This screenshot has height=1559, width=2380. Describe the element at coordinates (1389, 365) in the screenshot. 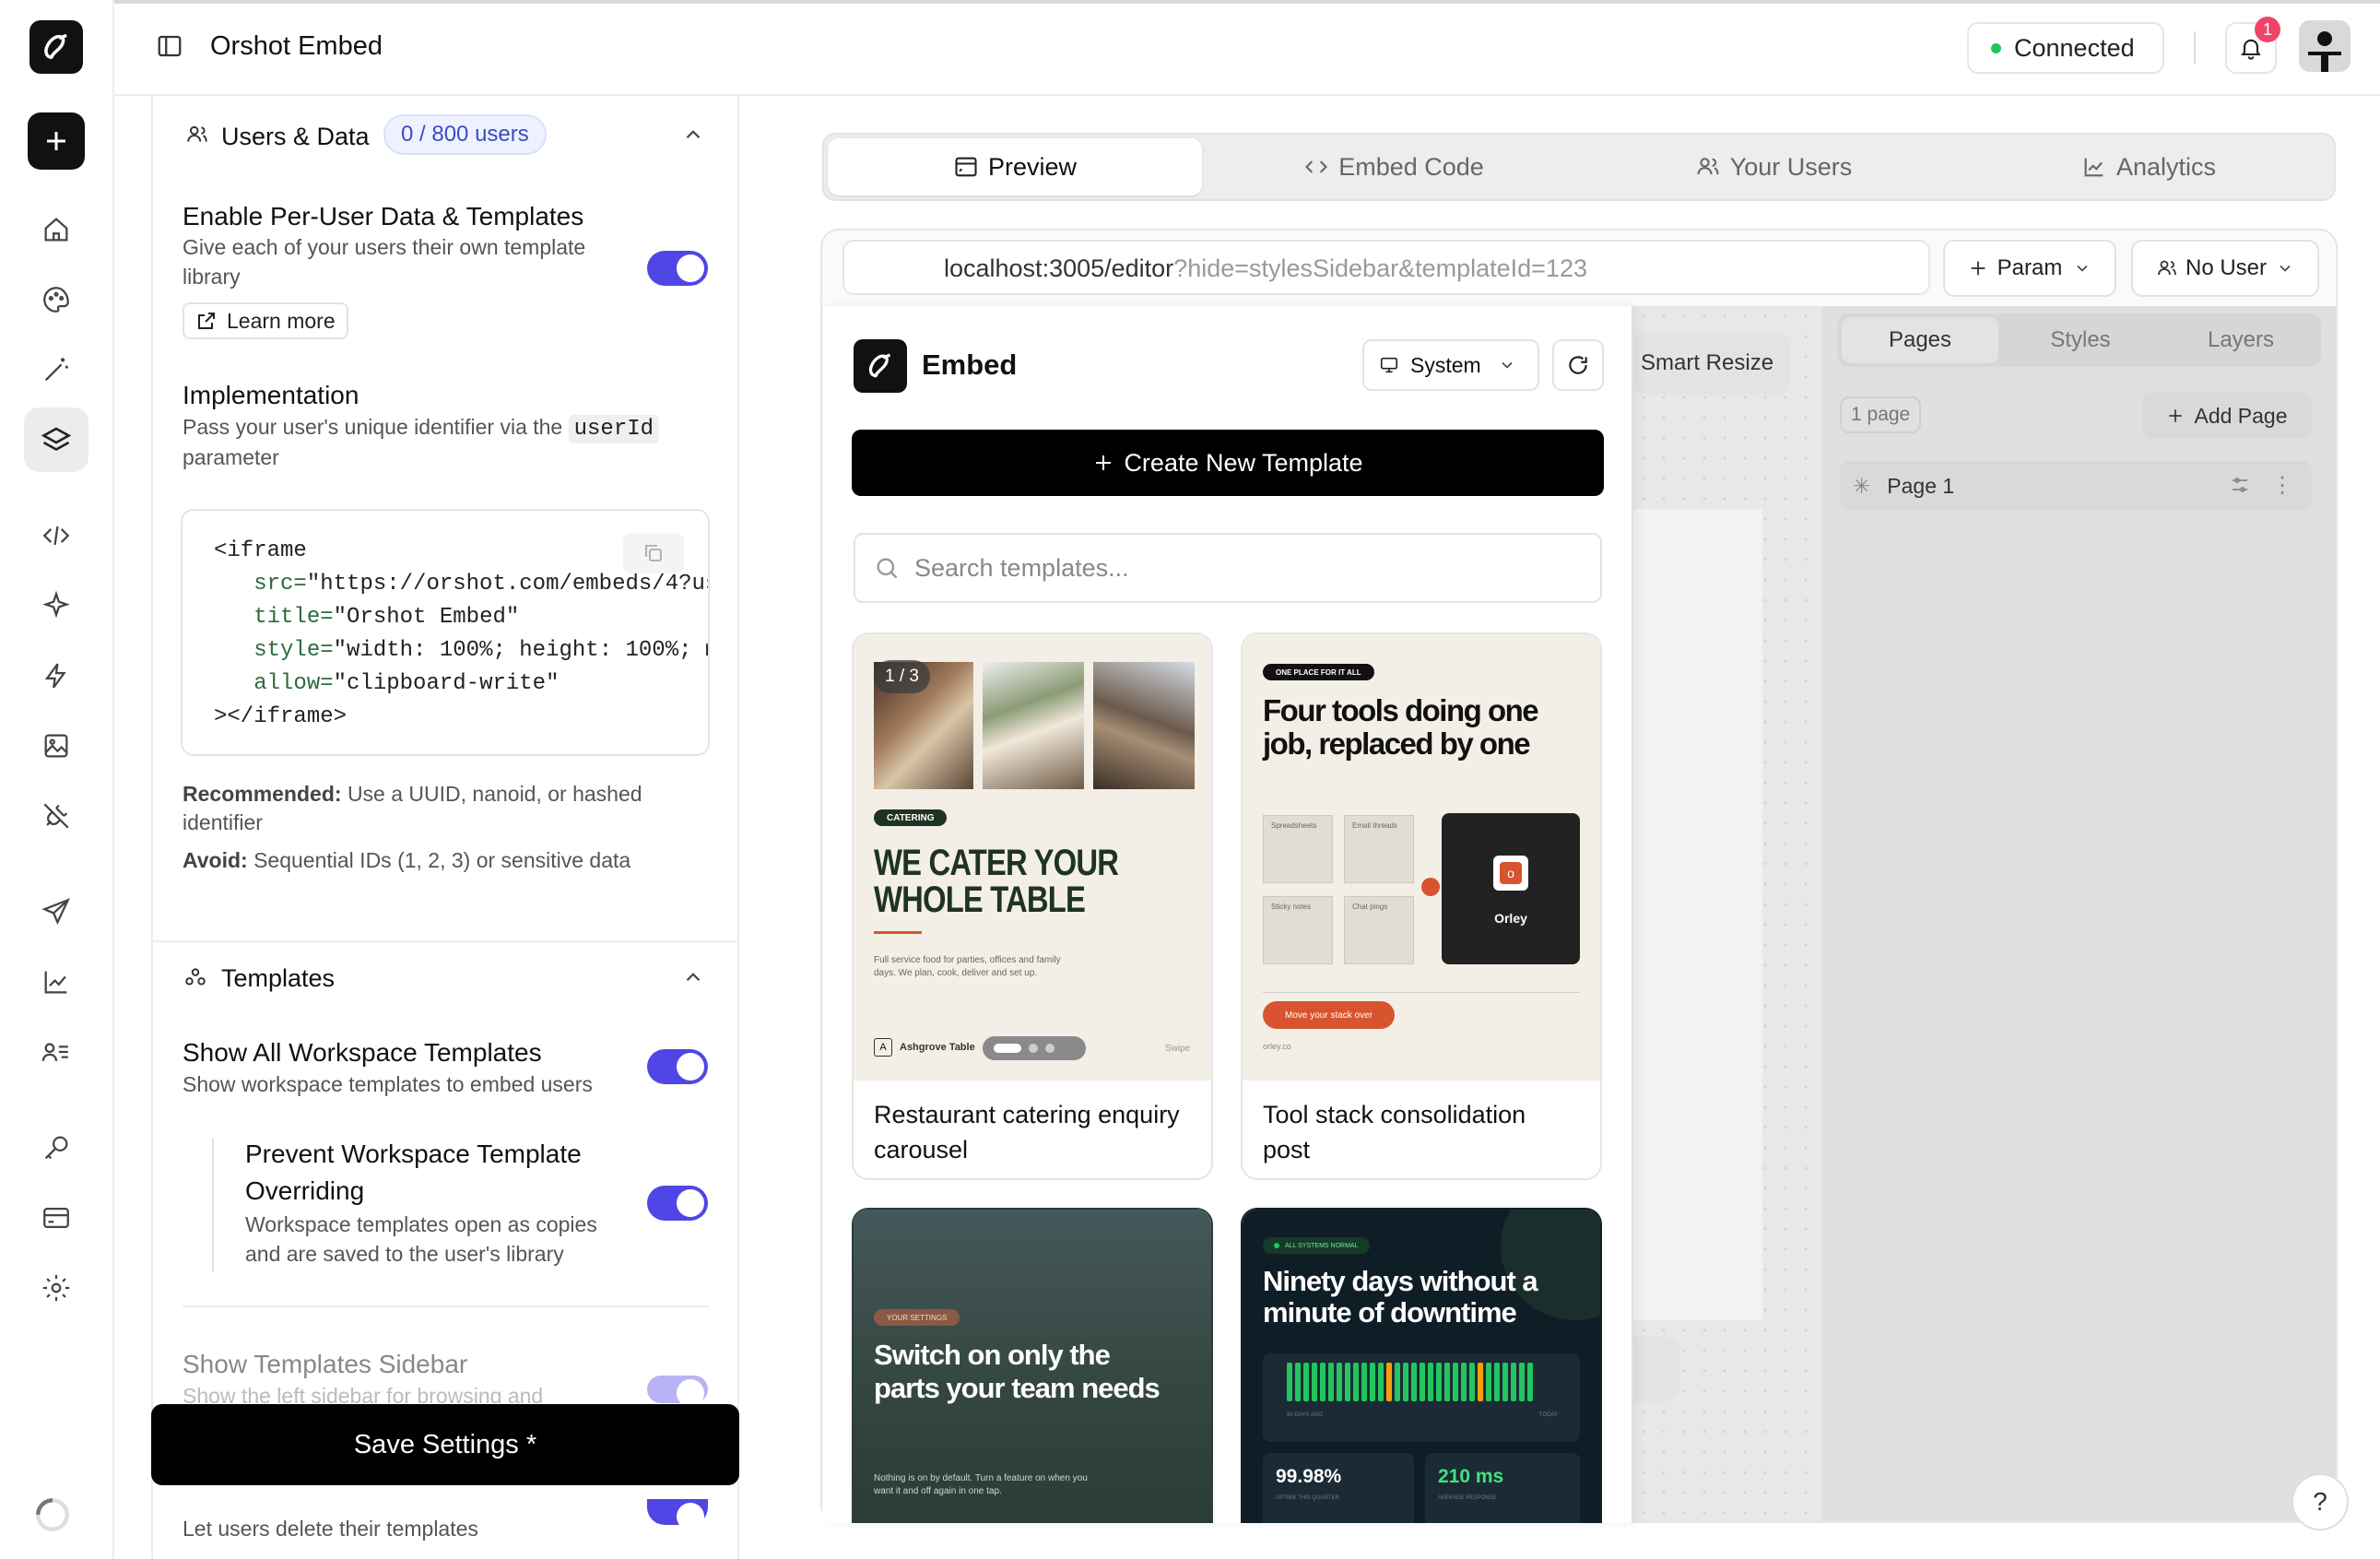

I see `monitor-icon` at that location.